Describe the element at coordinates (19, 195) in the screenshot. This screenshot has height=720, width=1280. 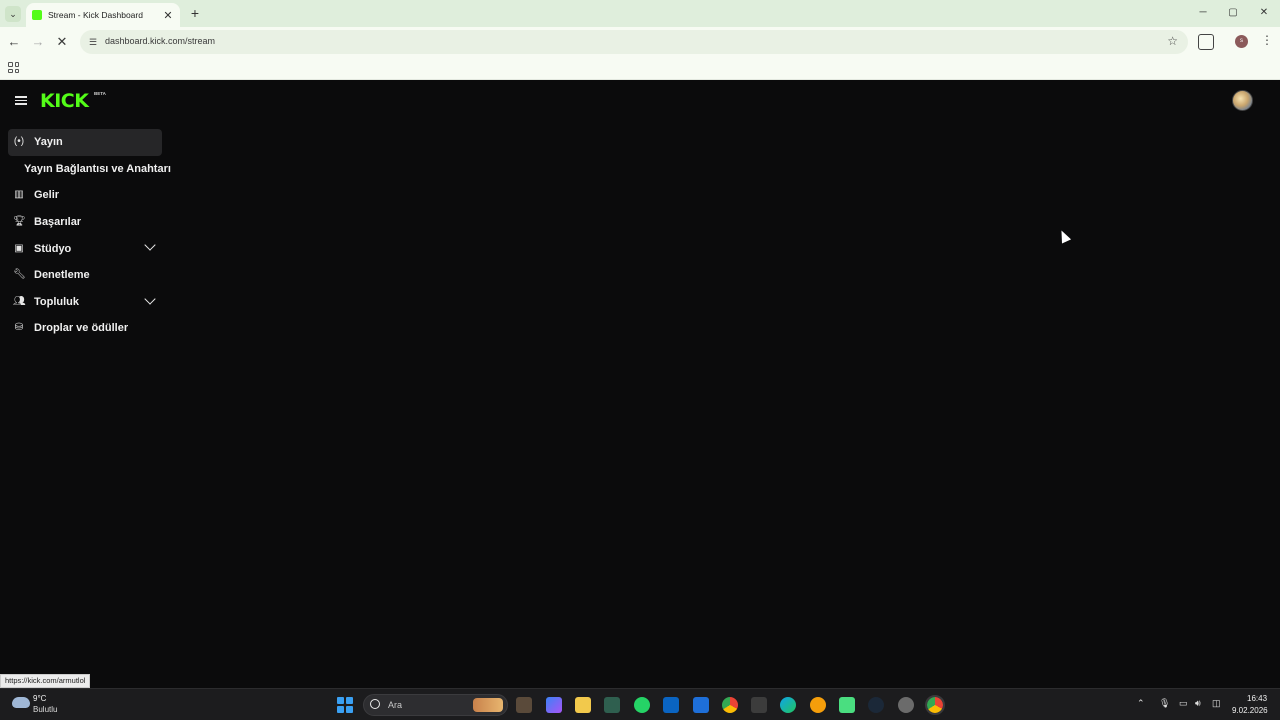
I see `chart-icon: ▥` at that location.